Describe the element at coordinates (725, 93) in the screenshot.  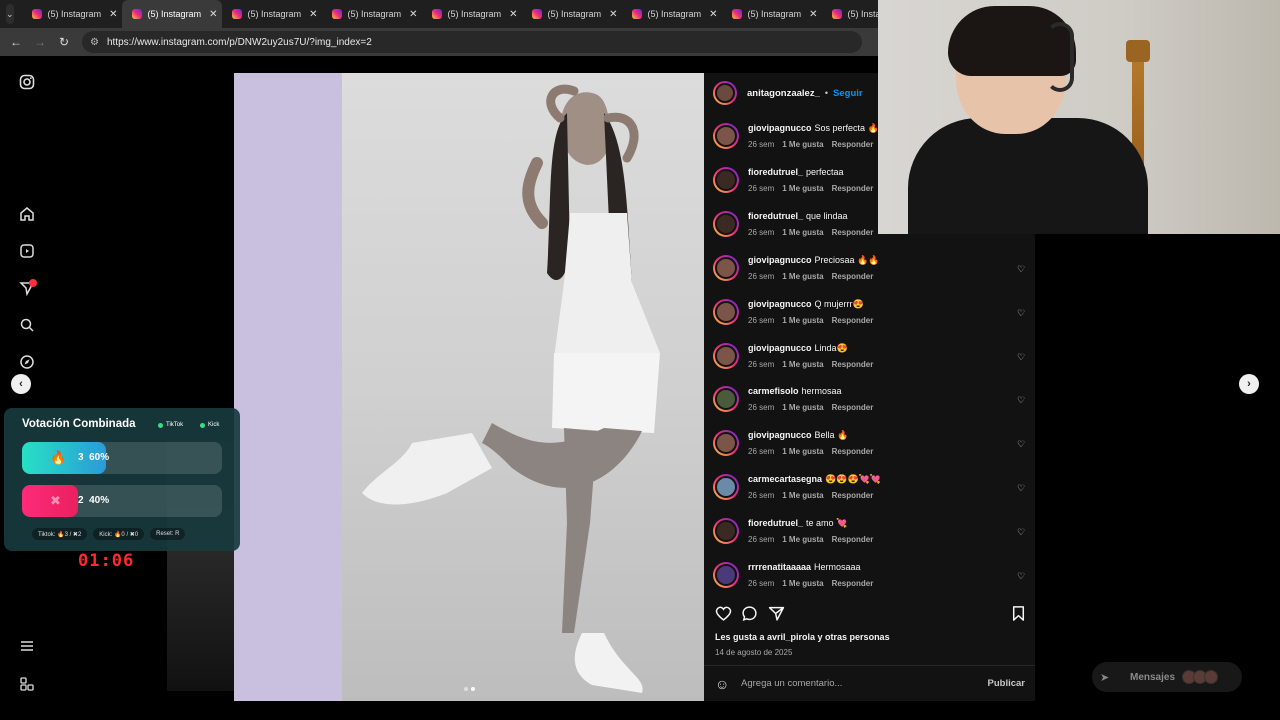
I see `author-avatar` at that location.